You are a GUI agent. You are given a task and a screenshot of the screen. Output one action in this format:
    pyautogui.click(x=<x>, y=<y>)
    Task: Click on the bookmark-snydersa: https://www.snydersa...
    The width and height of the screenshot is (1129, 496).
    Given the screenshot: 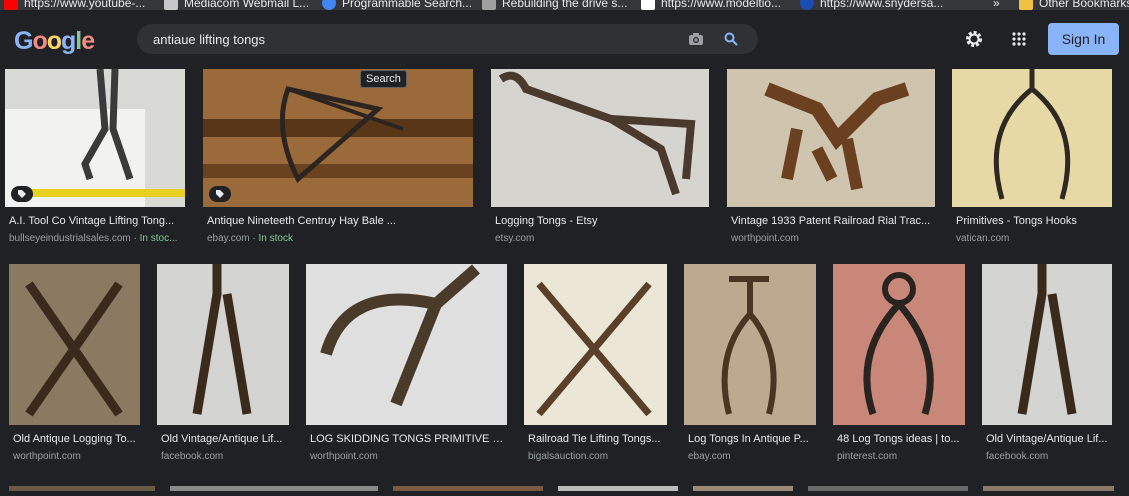 What is the action you would take?
    pyautogui.click(x=871, y=5)
    